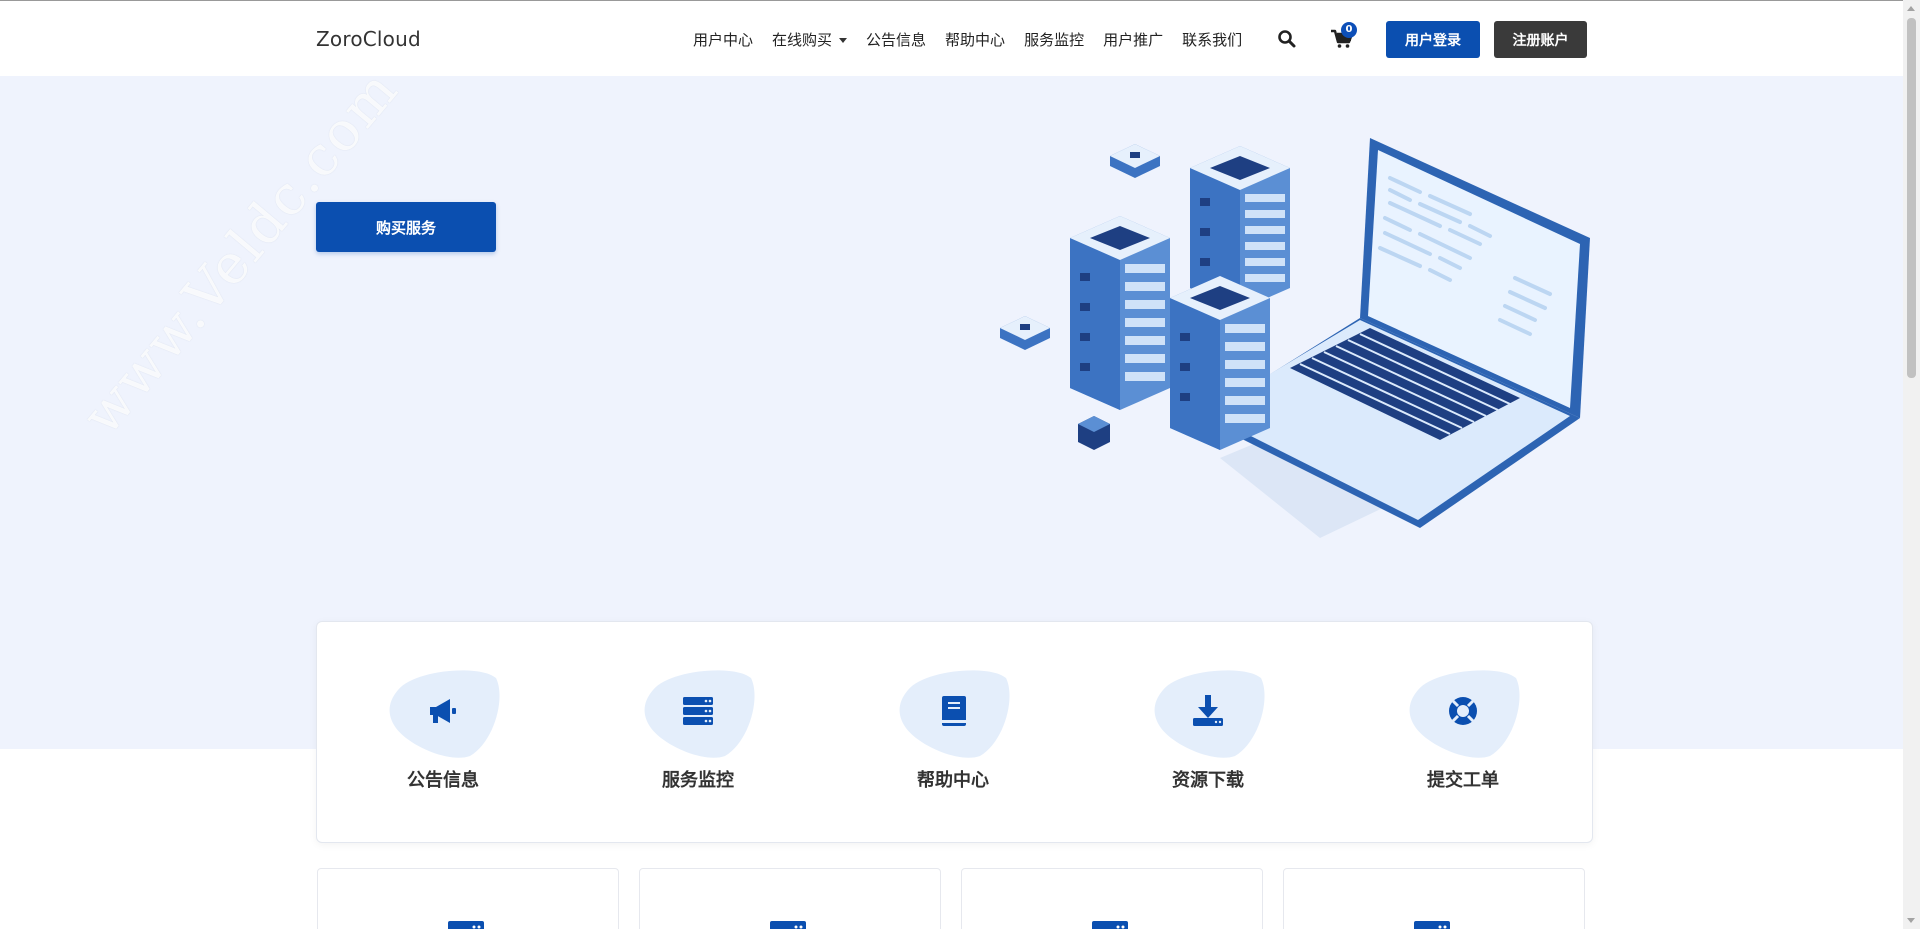  I want to click on nav-user-center-label: 用户中心, so click(723, 40).